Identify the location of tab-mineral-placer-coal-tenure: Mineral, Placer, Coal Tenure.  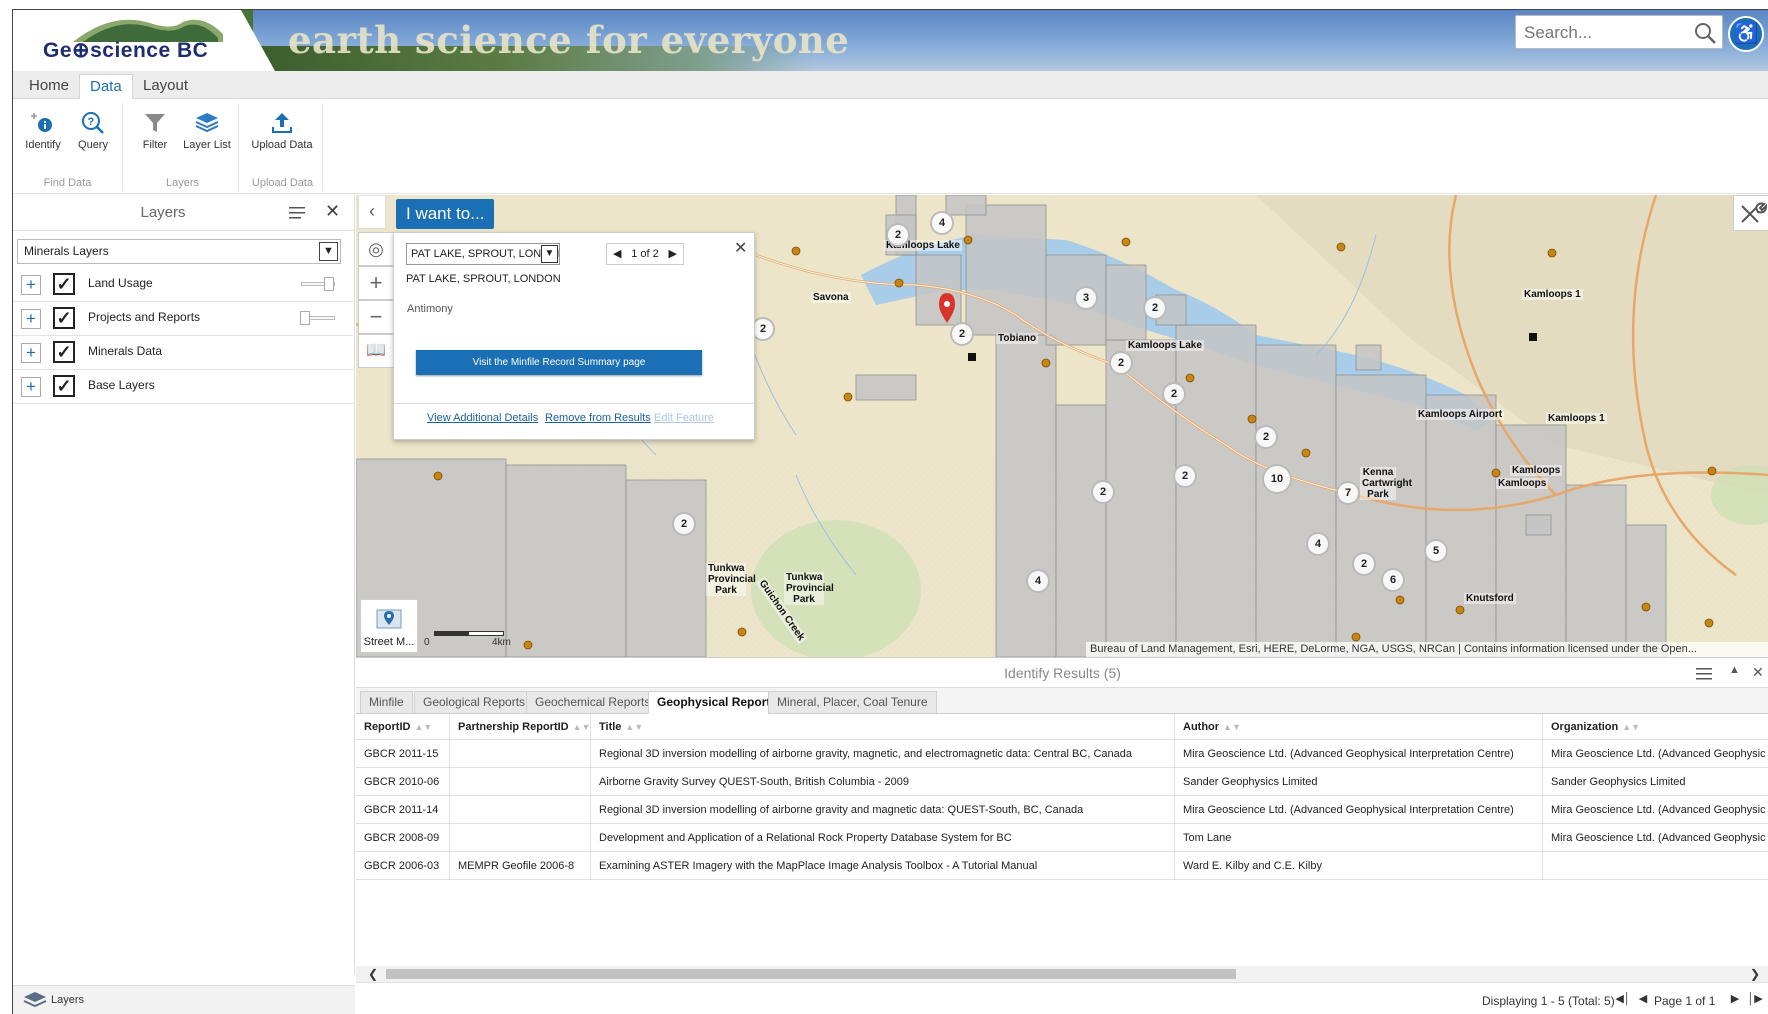
(852, 702).